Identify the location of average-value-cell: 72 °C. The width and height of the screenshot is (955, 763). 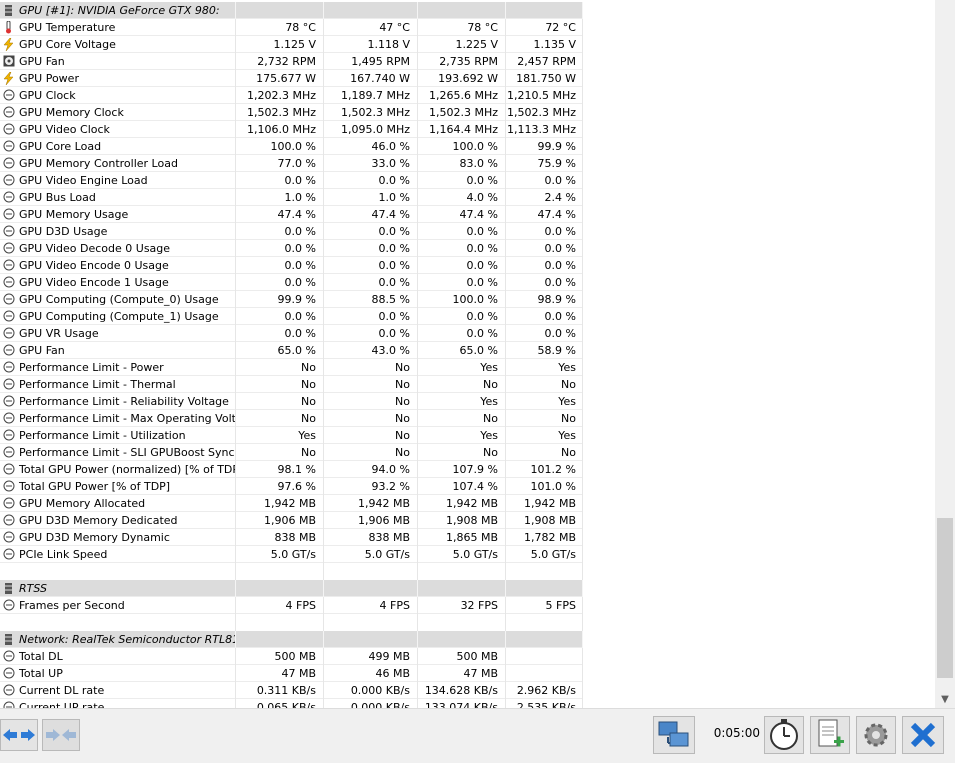
(544, 27).